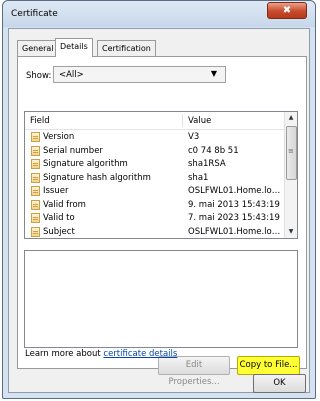 This screenshot has height=401, width=320. What do you see at coordinates (198, 177) in the screenshot?
I see `row-value: sha1` at bounding box center [198, 177].